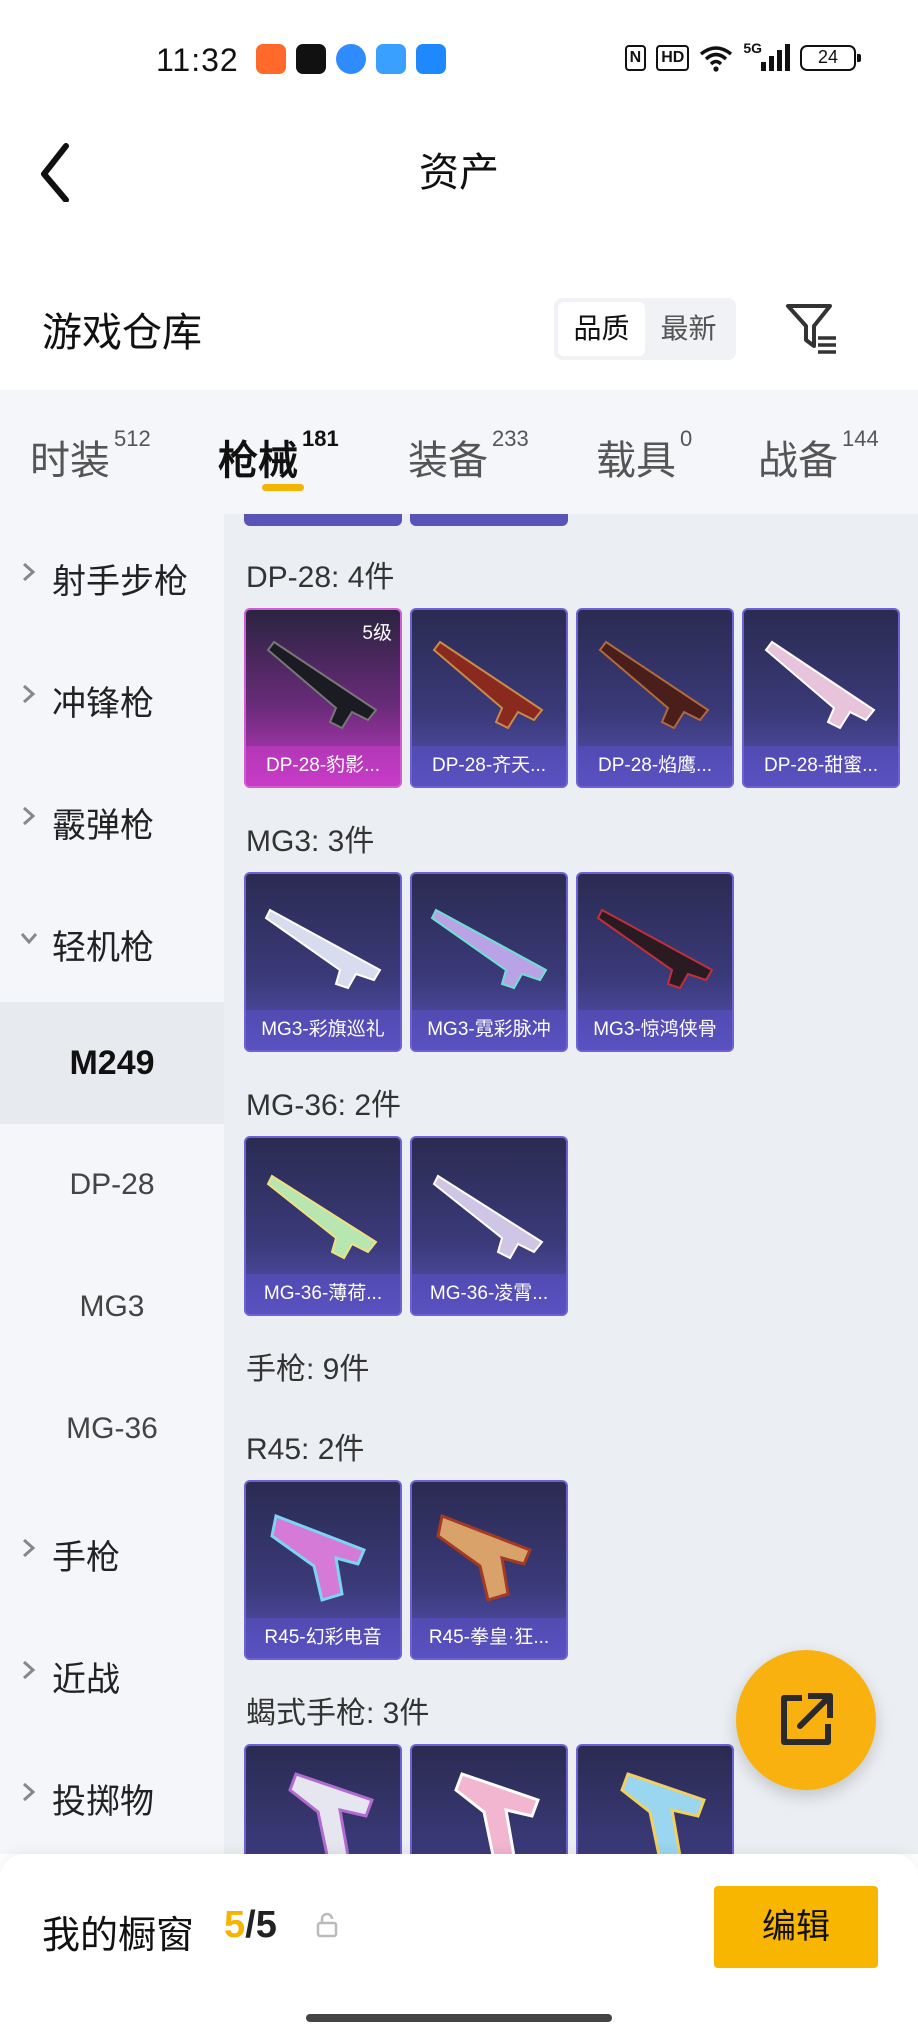  I want to click on lock-icon, so click(327, 1925).